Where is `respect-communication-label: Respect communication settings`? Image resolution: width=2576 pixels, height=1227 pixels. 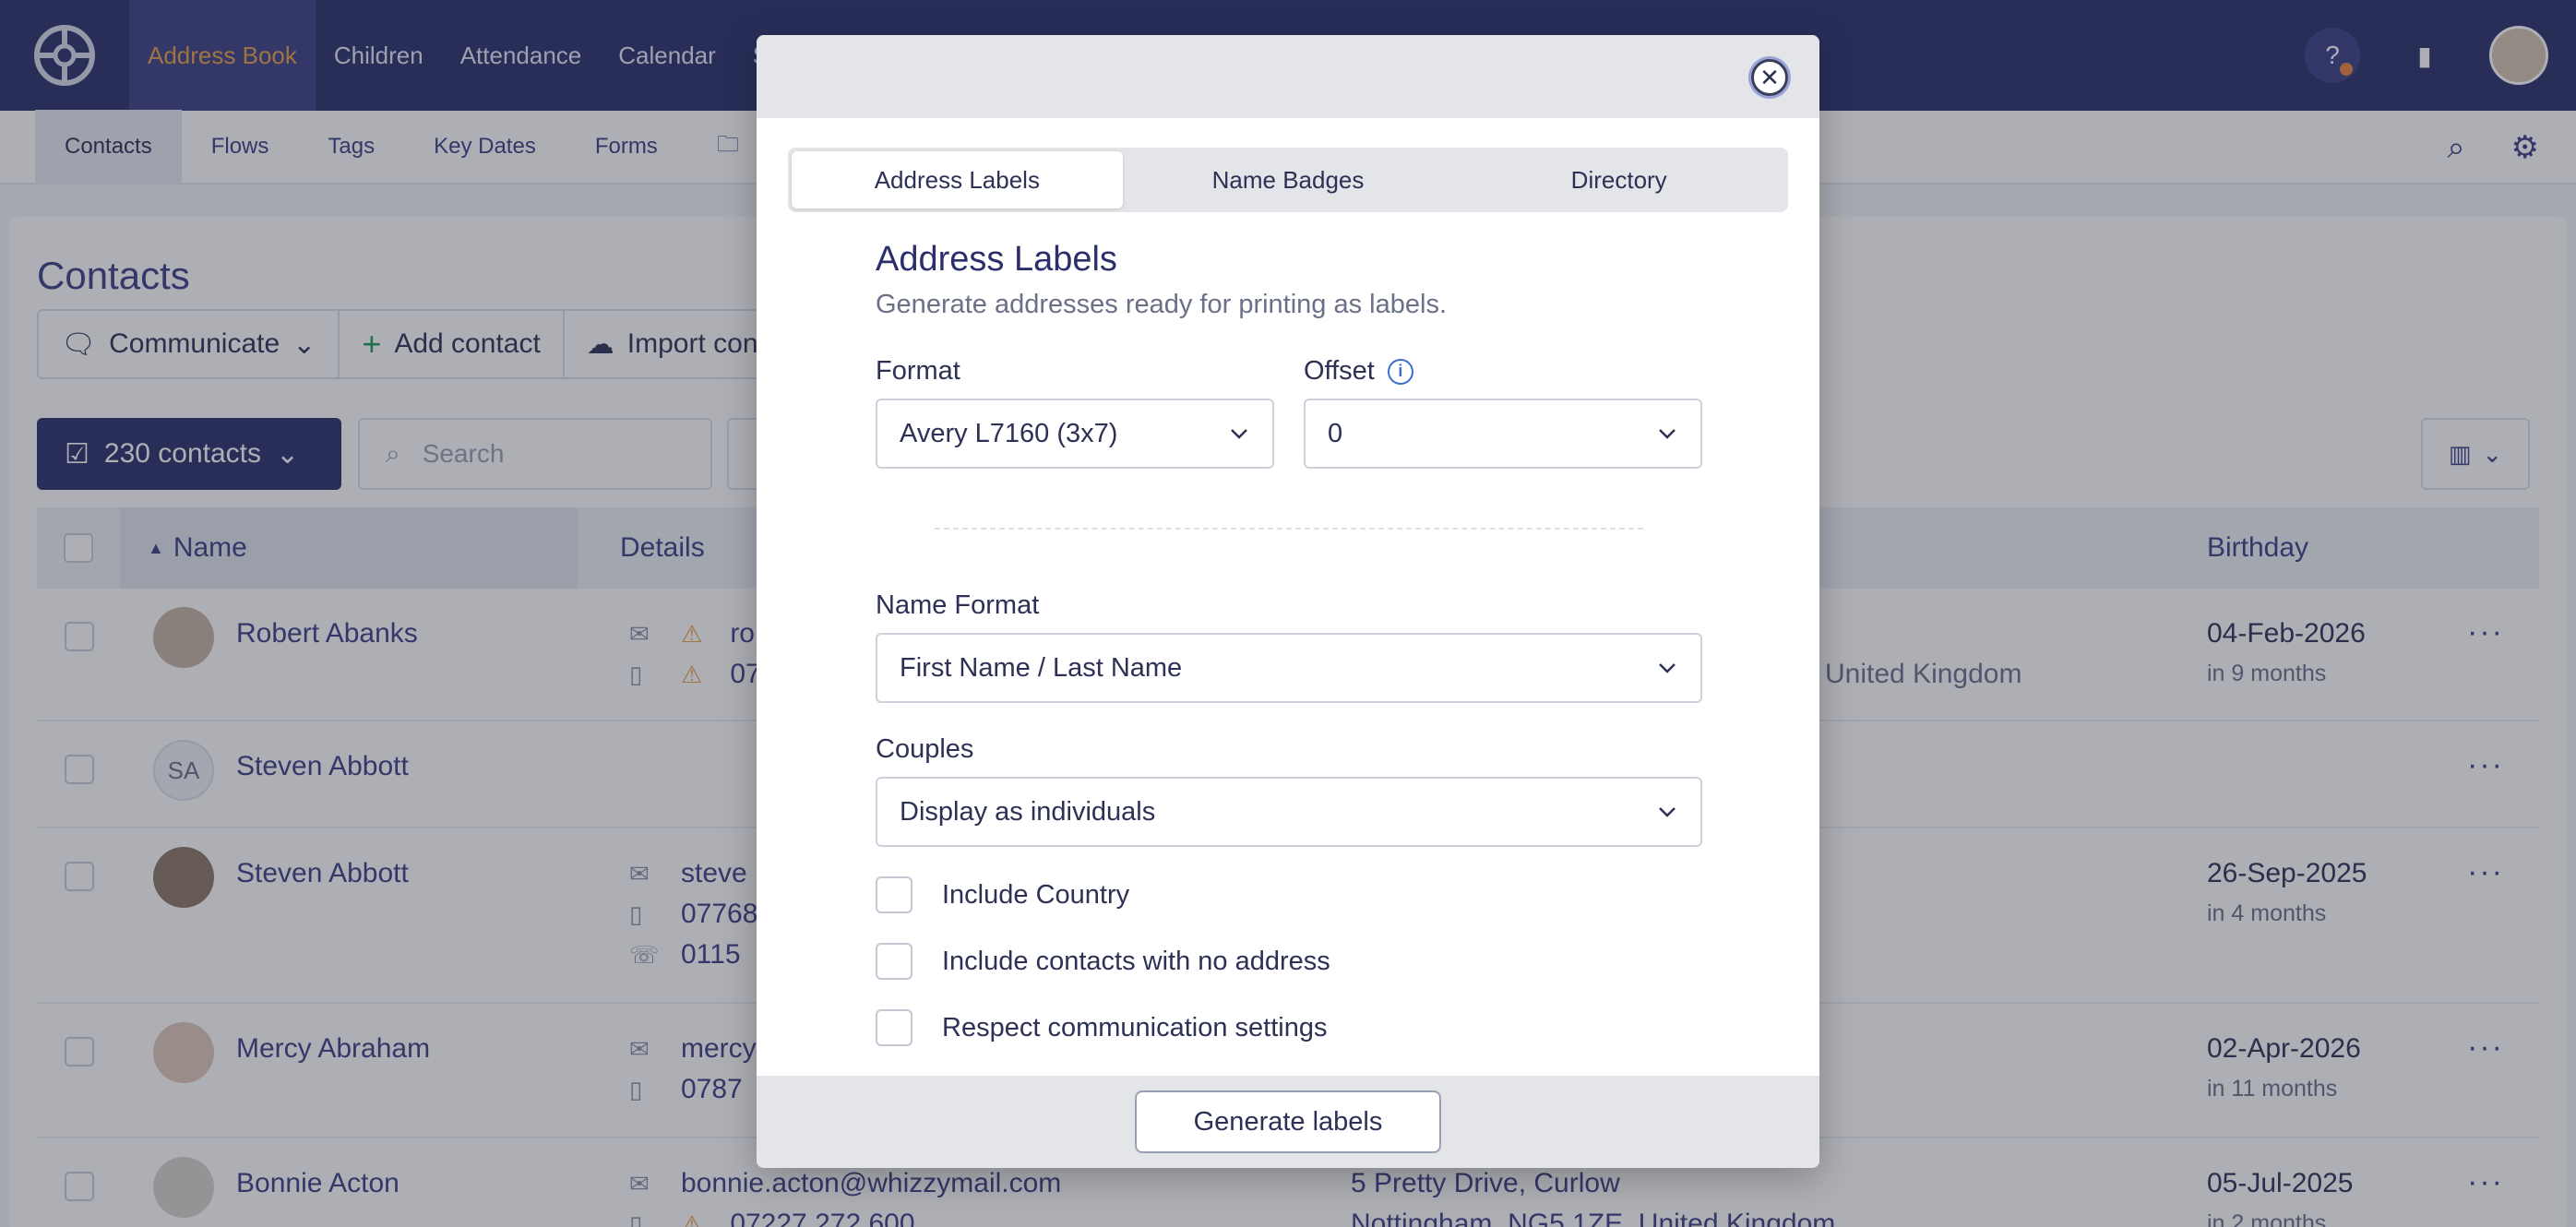 respect-communication-label: Respect communication settings is located at coordinates (1135, 1027).